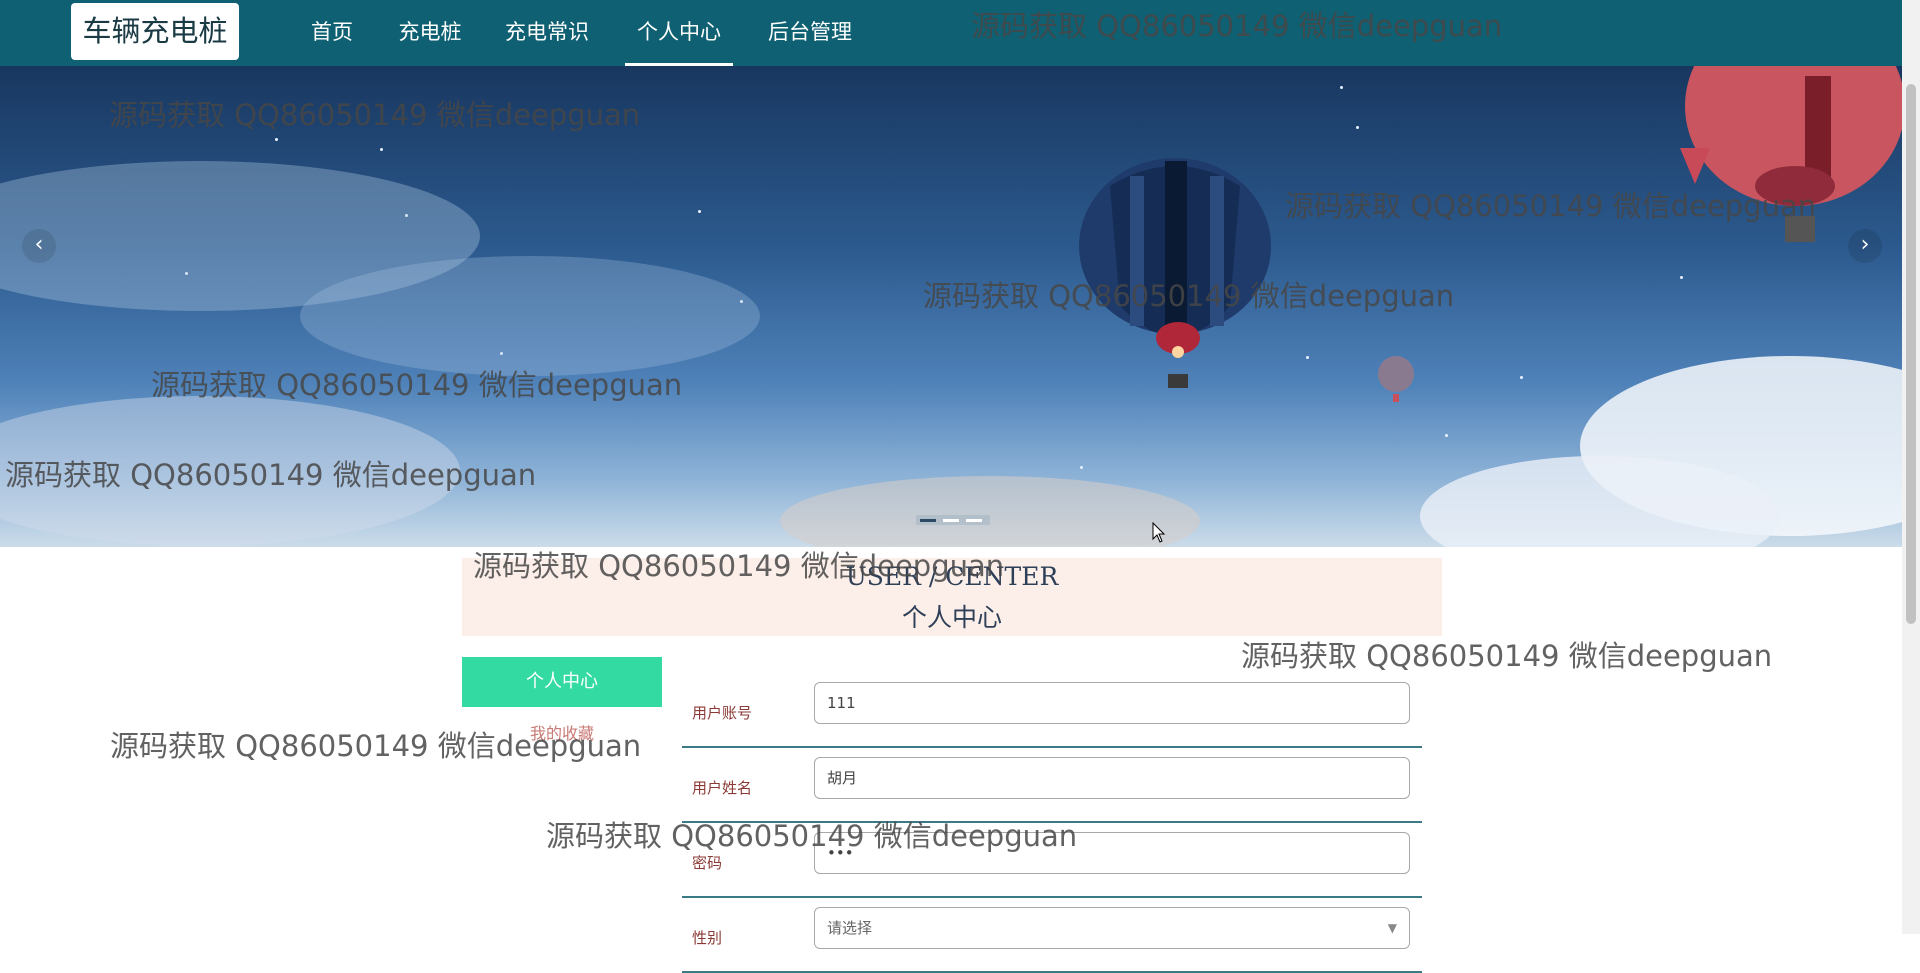  What do you see at coordinates (332, 33) in the screenshot?
I see `nav-home: 首页` at bounding box center [332, 33].